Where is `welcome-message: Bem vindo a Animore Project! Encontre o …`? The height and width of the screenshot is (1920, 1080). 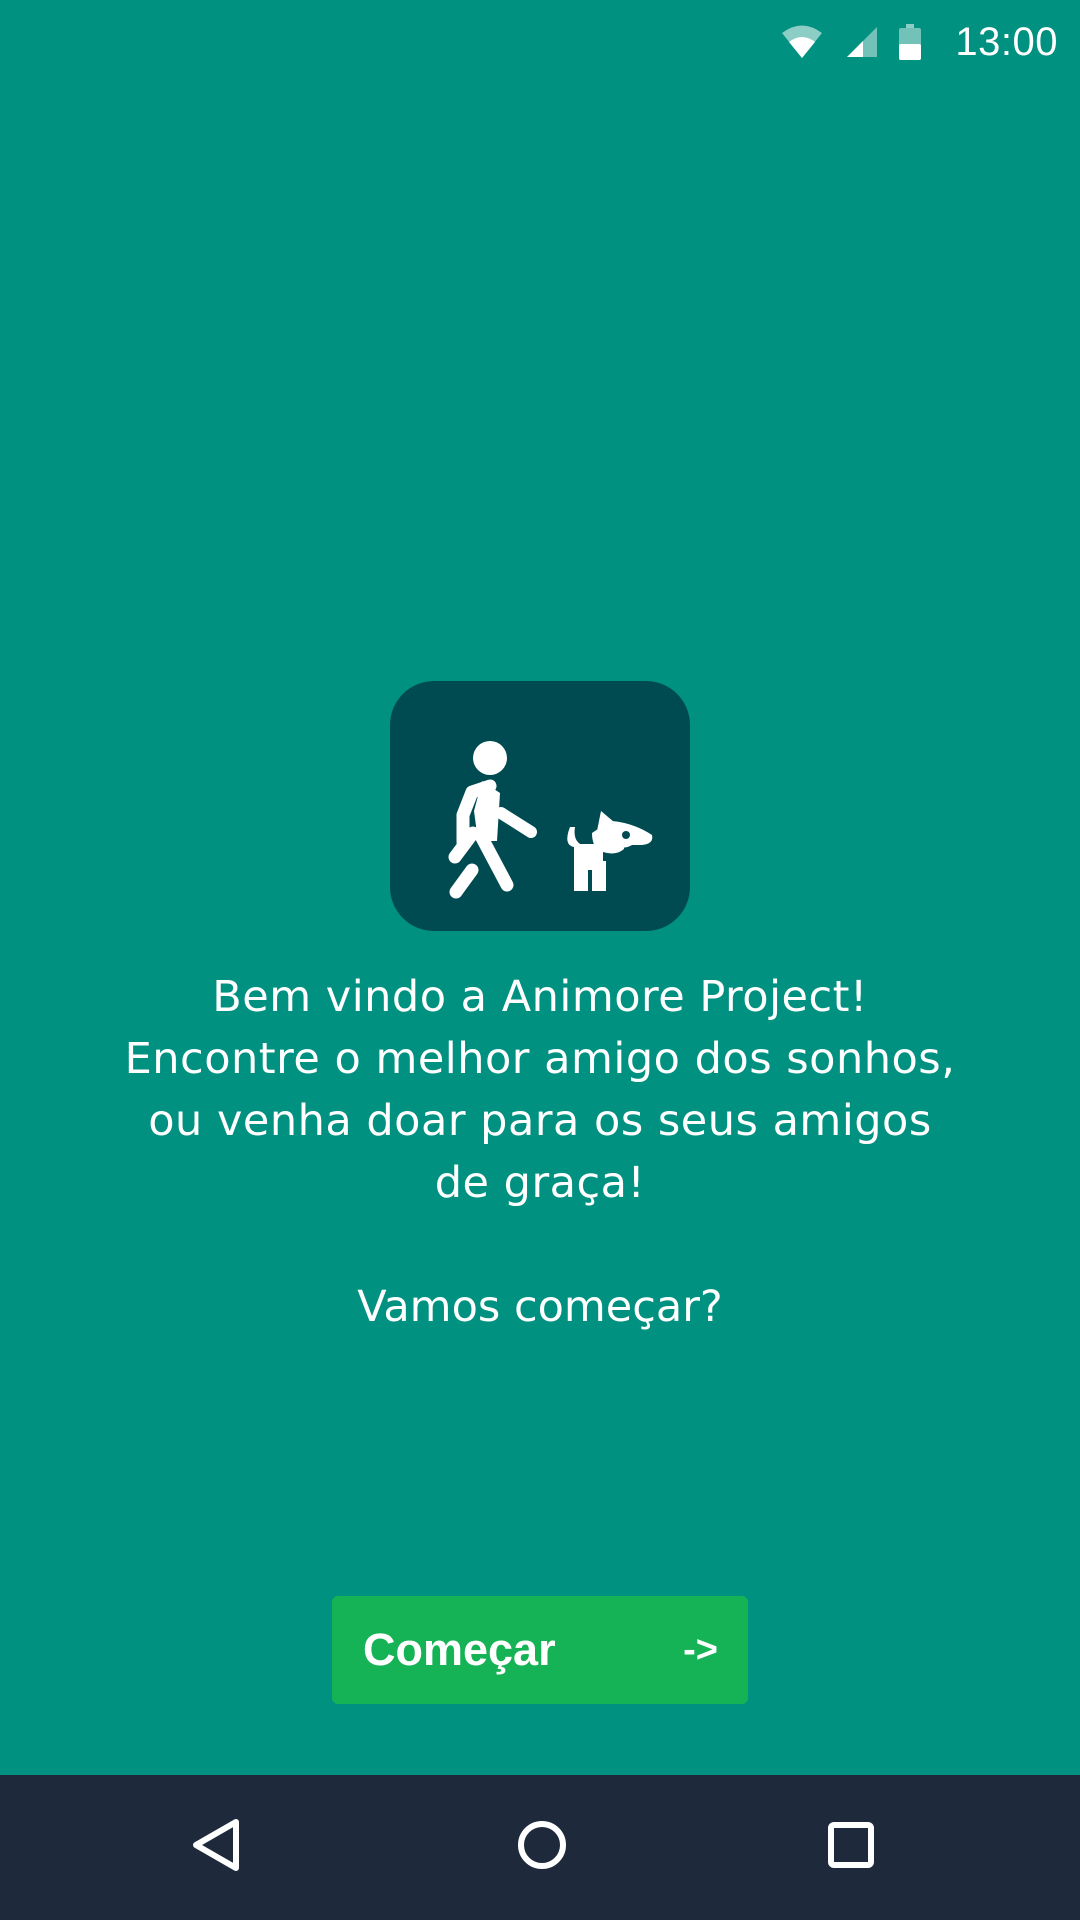 welcome-message: Bem vindo a Animore Project! Encontre o … is located at coordinates (540, 1090).